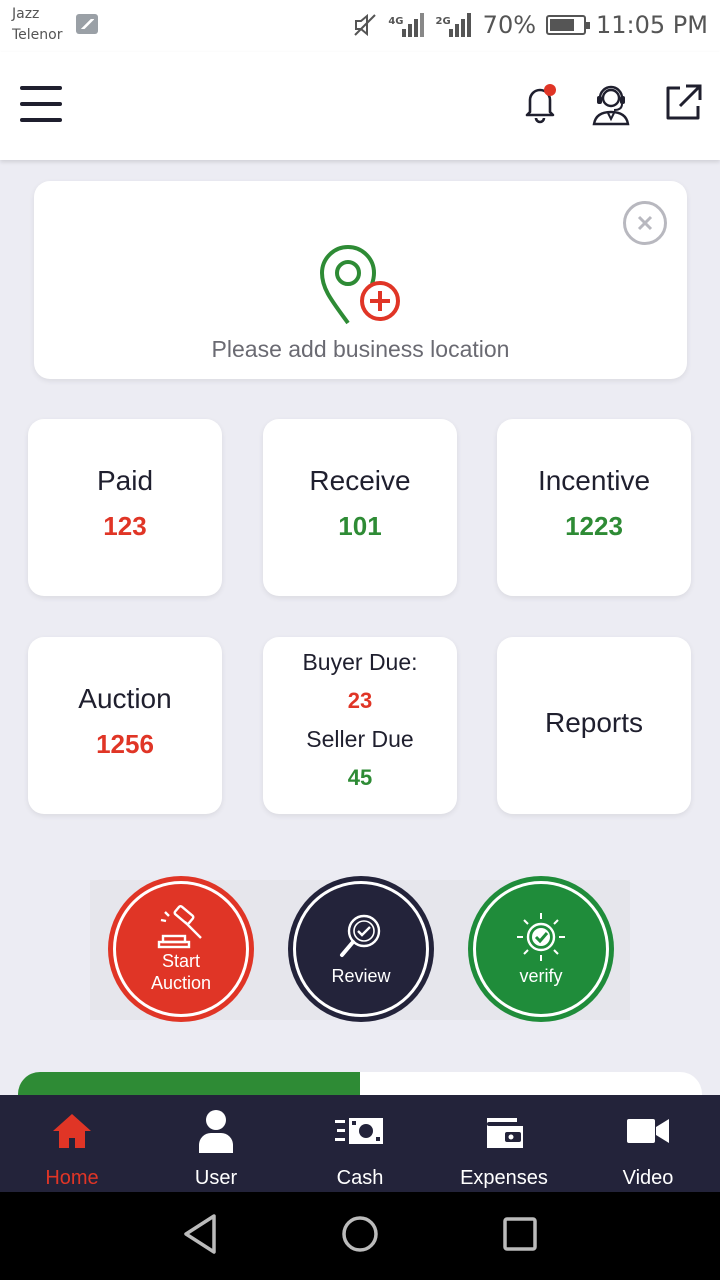  I want to click on auction-card: Auction 1256, so click(125, 725).